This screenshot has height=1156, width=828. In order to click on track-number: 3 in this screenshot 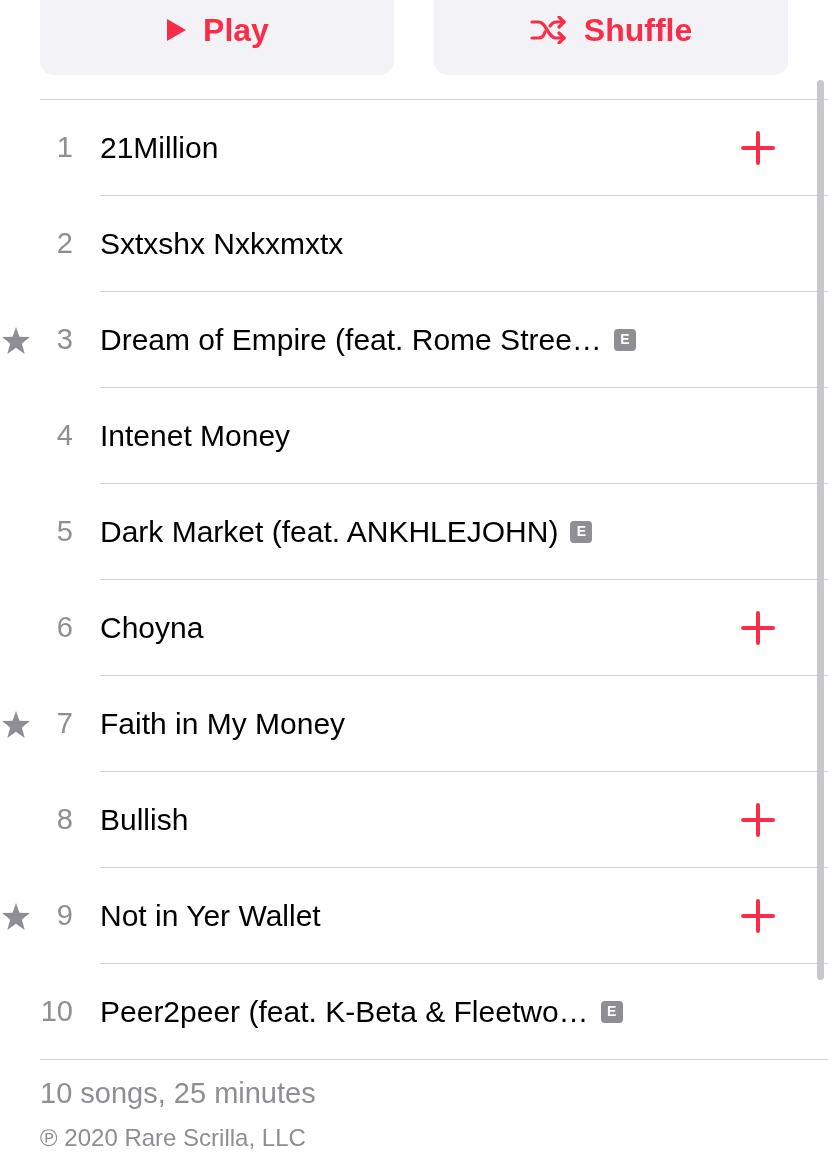, I will do `click(64, 340)`.